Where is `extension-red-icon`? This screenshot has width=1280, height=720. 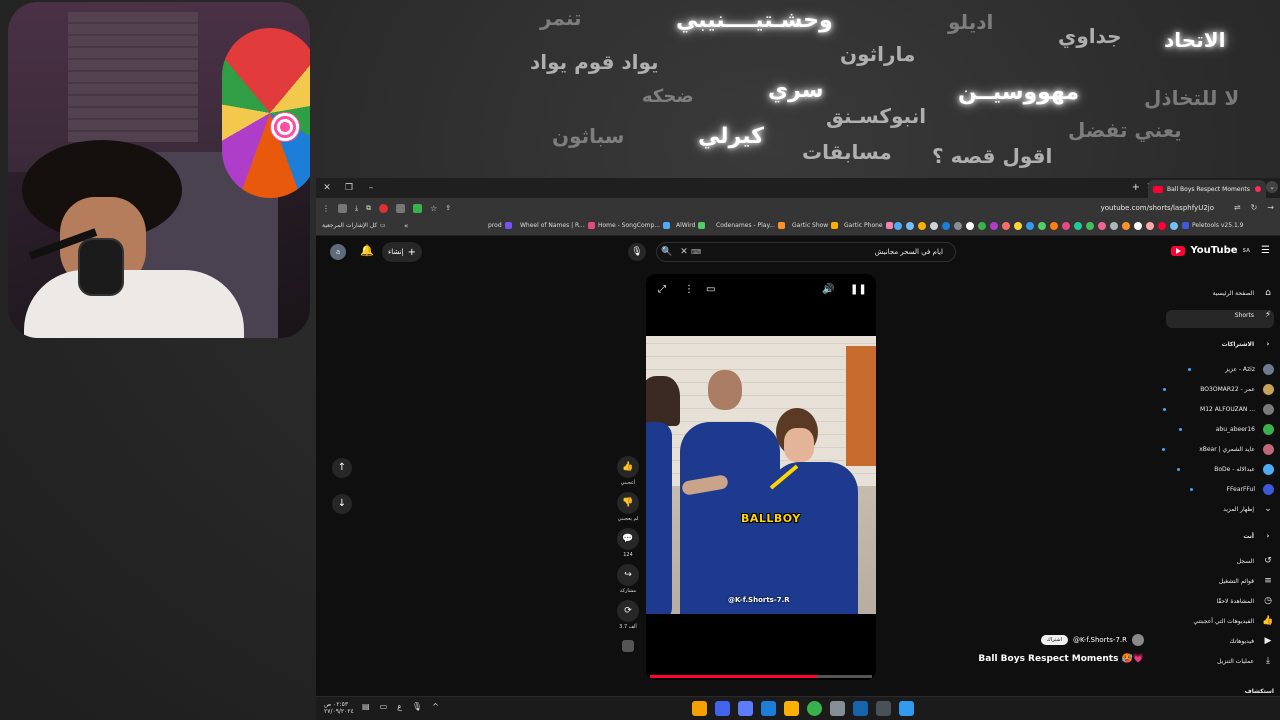 extension-red-icon is located at coordinates (384, 208).